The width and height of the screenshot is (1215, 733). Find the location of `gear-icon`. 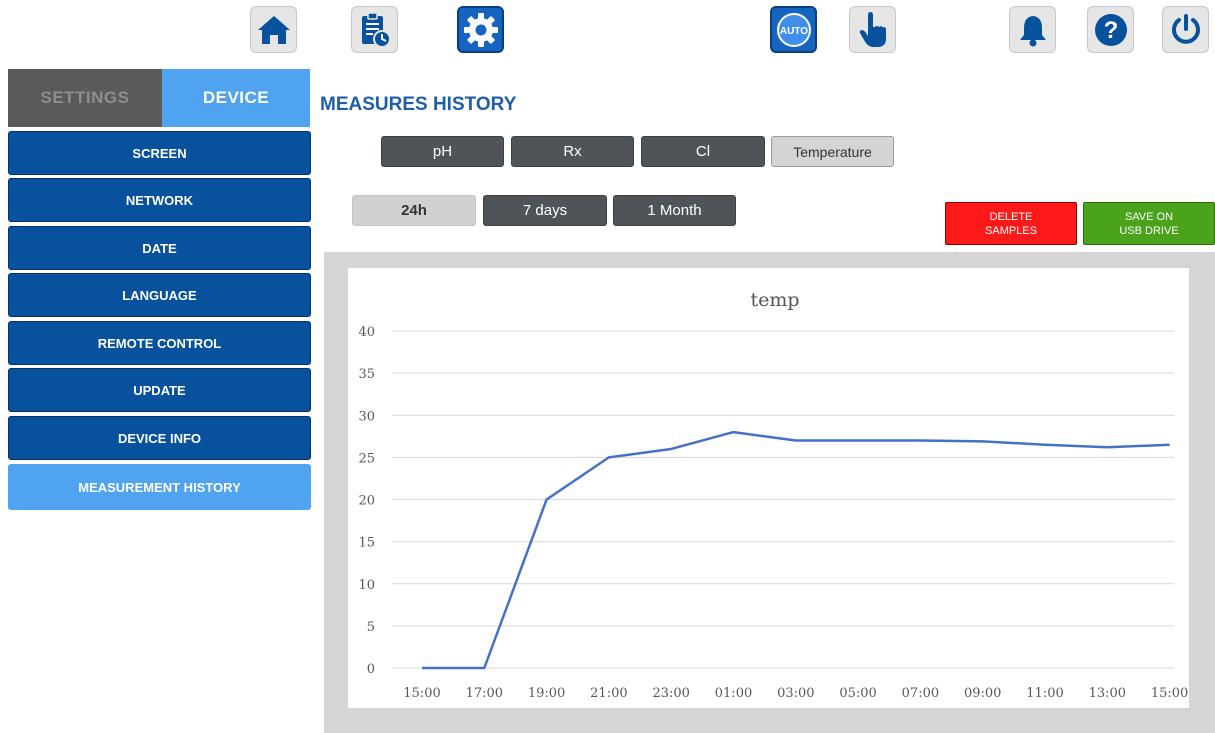

gear-icon is located at coordinates (480, 29).